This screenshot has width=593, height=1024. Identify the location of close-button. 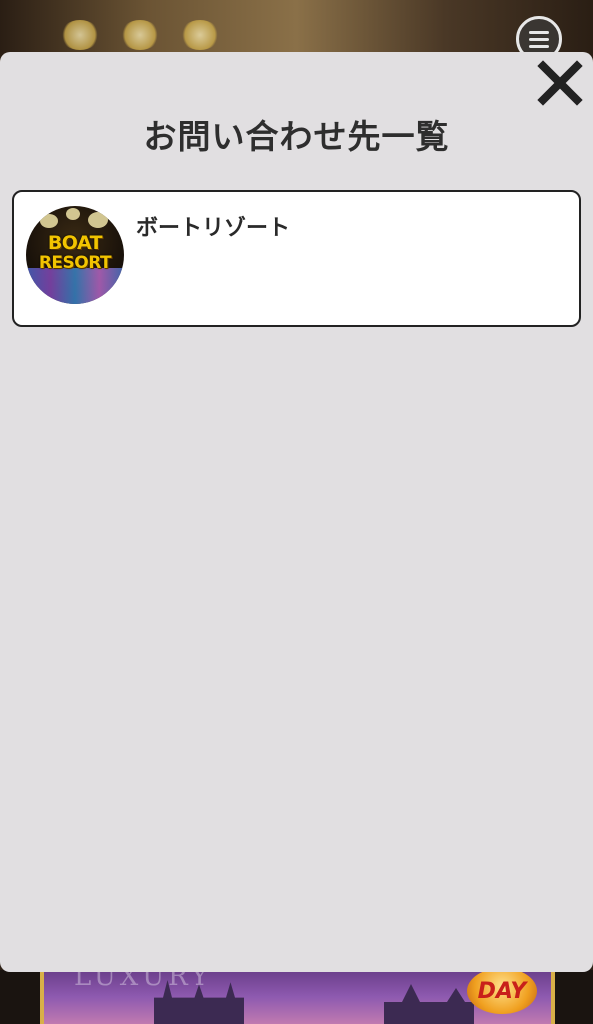
(560, 83).